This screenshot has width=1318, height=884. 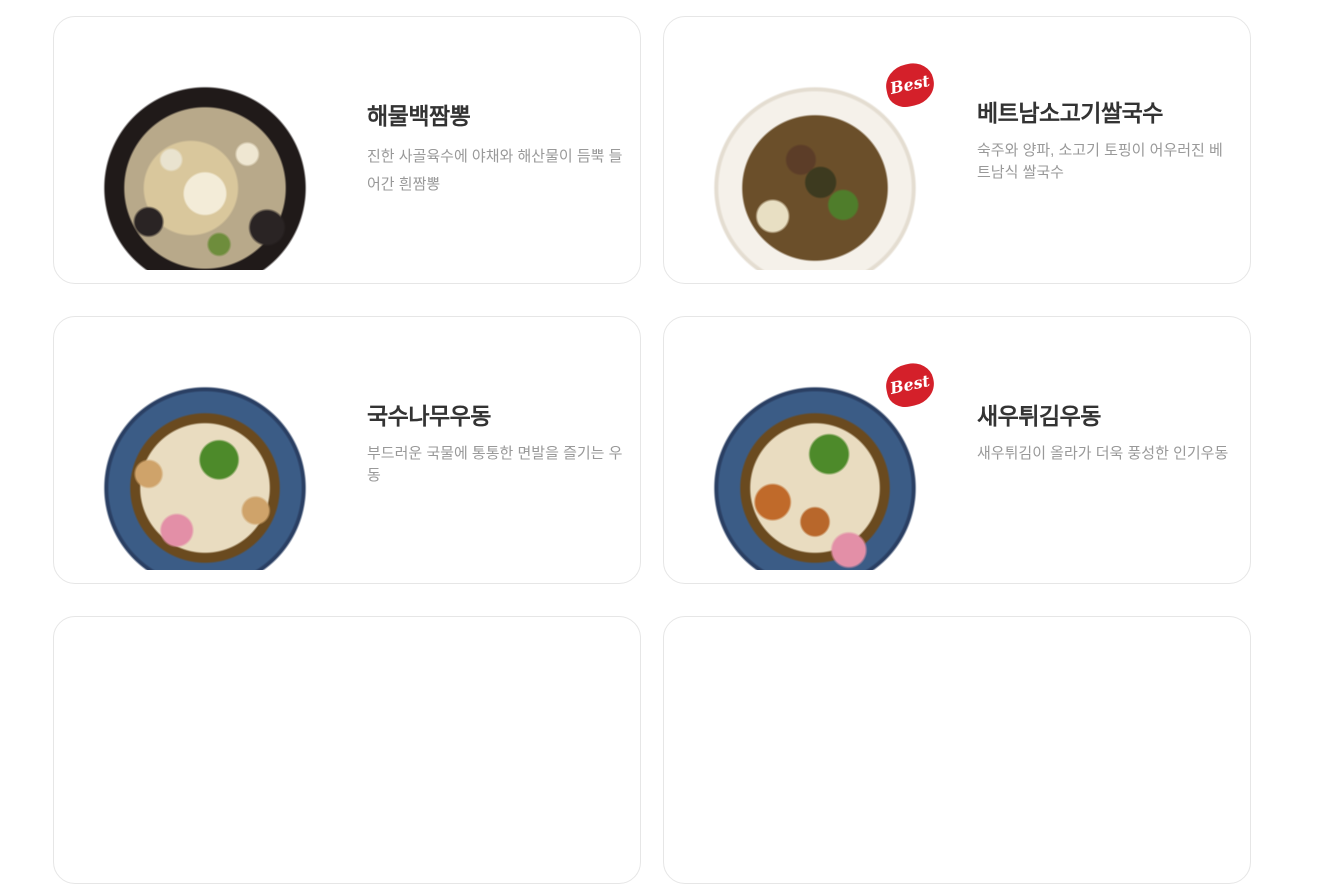 What do you see at coordinates (1103, 453) in the screenshot?
I see `menu-description: 새우튀김이 올라가 더욱 풍성한 인기우동` at bounding box center [1103, 453].